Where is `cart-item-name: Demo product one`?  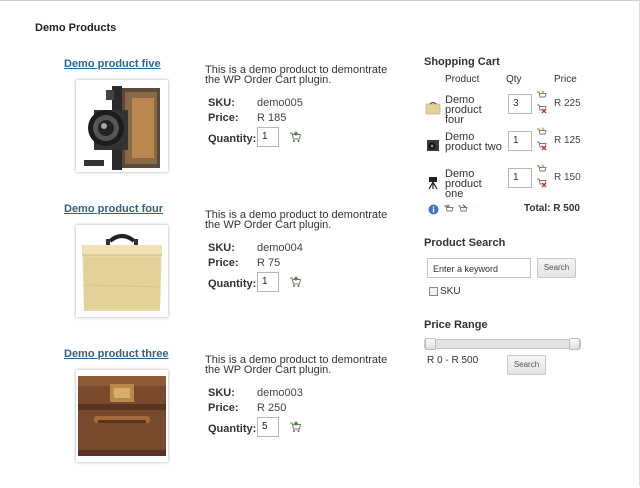
cart-item-name: Demo product one is located at coordinates (463, 184).